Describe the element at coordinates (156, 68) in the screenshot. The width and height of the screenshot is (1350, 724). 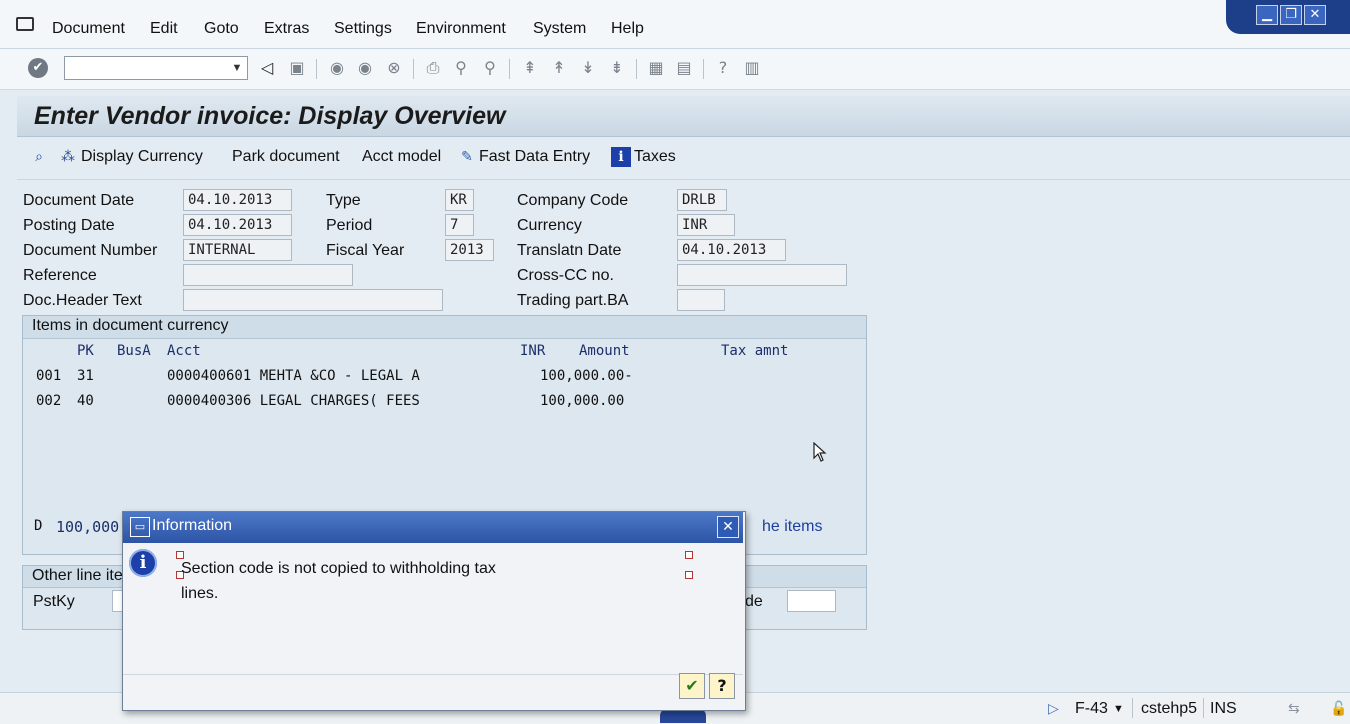
I see `command-field` at that location.